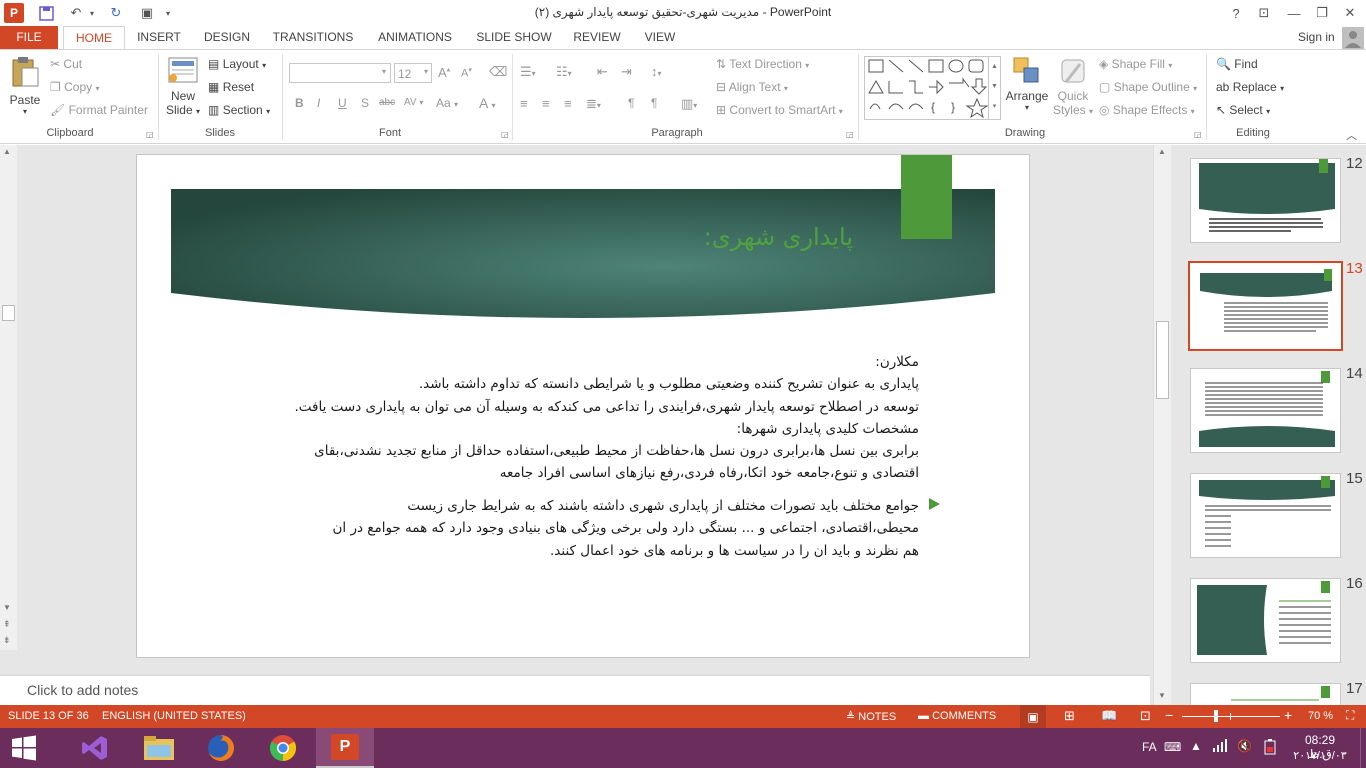 This screenshot has width=1366, height=768. I want to click on align-text-button: ⊟ Align Text ▾, so click(752, 87).